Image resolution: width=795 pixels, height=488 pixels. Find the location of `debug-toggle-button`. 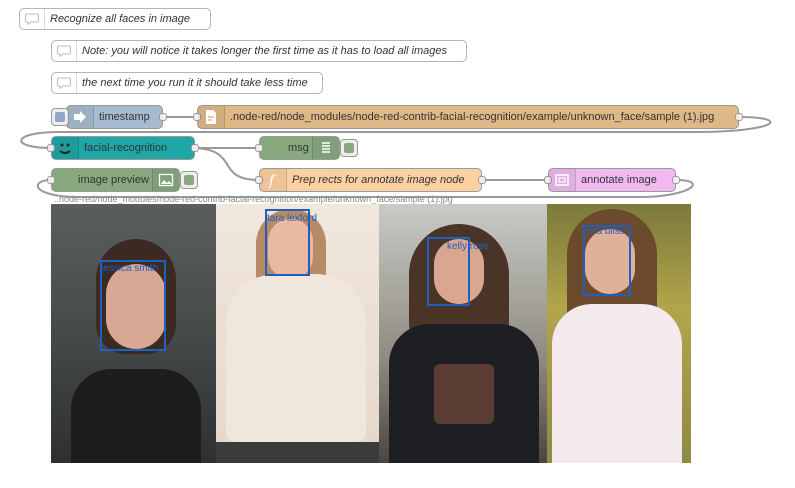

debug-toggle-button is located at coordinates (349, 148).